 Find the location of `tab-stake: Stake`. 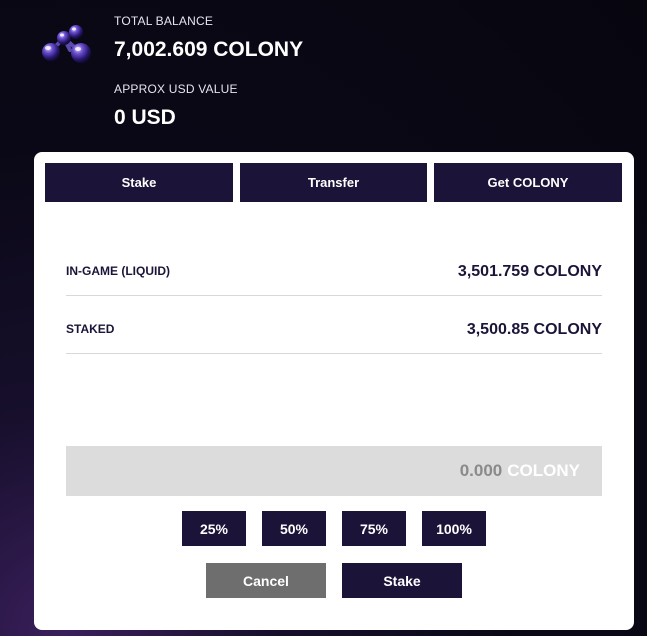

tab-stake: Stake is located at coordinates (139, 182).